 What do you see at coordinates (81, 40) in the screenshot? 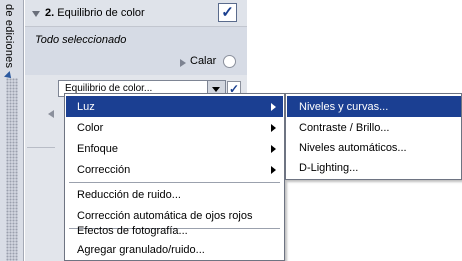
I see `selection-status: Todo seleccionado` at bounding box center [81, 40].